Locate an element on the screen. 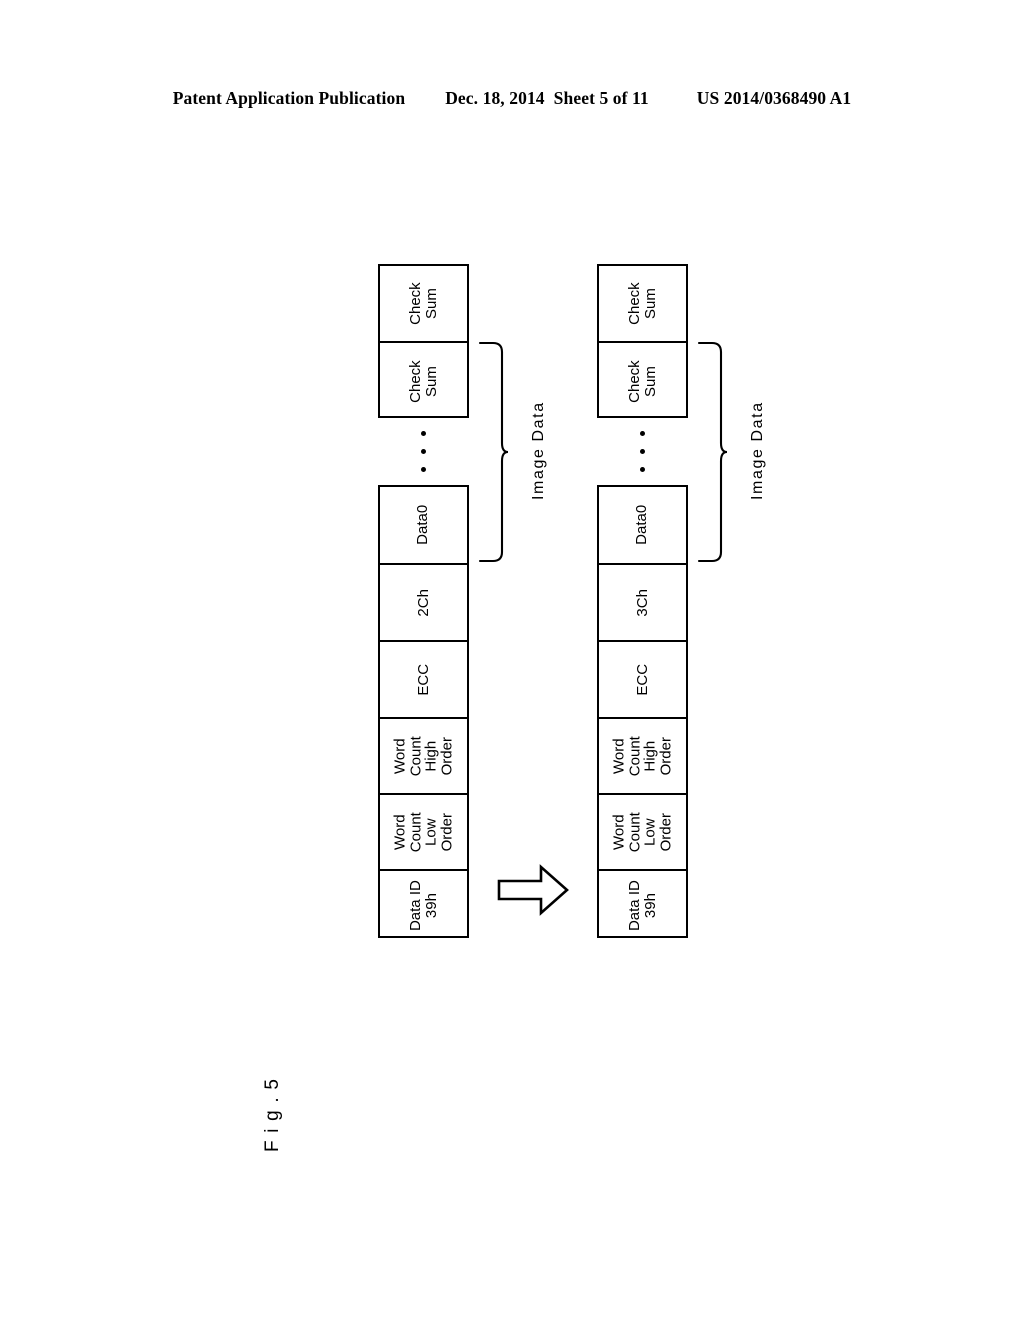  packet-field-label: 3Ch is located at coordinates (642, 602).